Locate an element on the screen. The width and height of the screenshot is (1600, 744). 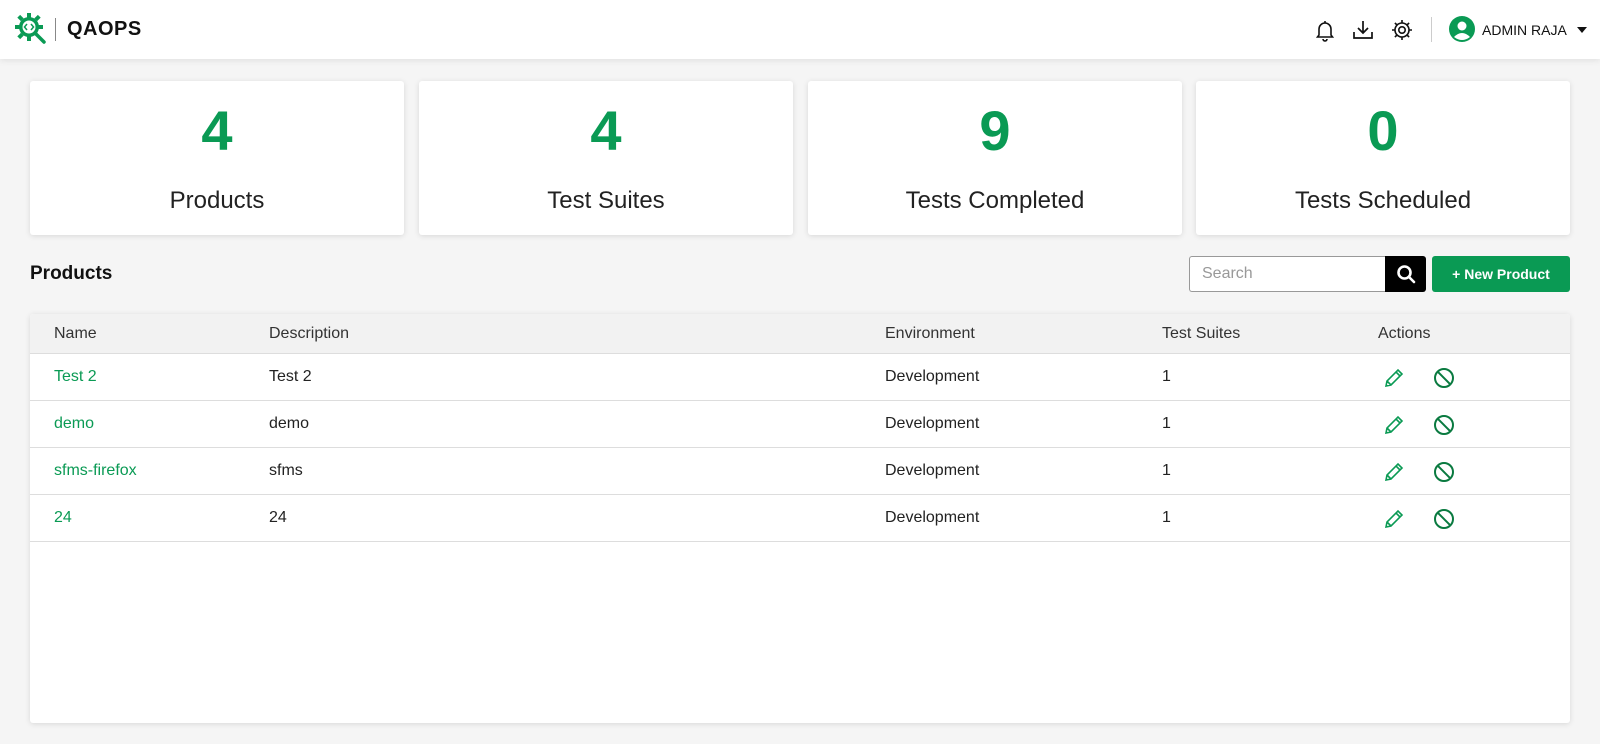
column-header-actions: Actions is located at coordinates (1404, 333).